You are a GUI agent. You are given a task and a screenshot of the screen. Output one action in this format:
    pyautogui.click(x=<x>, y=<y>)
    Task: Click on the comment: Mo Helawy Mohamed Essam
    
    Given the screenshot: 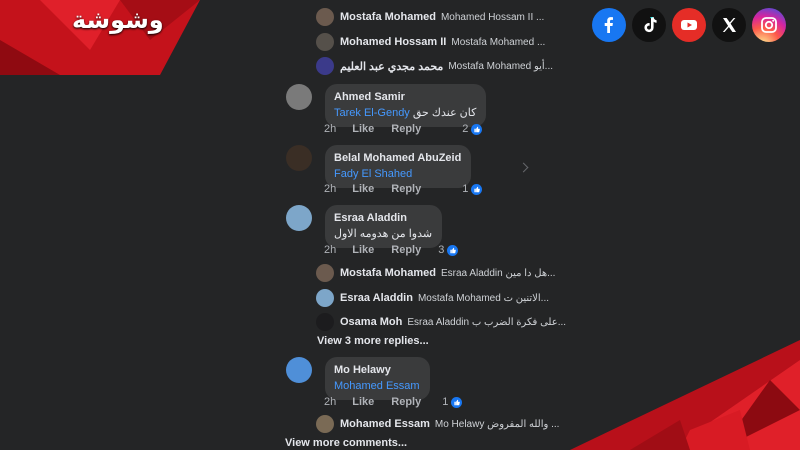 What is the action you would take?
    pyautogui.click(x=358, y=378)
    